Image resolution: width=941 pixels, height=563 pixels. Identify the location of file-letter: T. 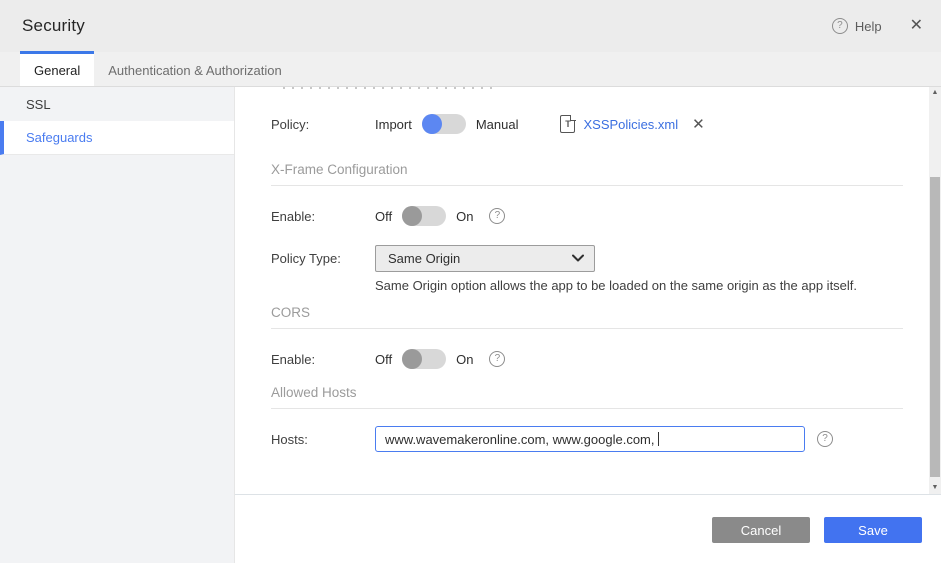
(568, 124).